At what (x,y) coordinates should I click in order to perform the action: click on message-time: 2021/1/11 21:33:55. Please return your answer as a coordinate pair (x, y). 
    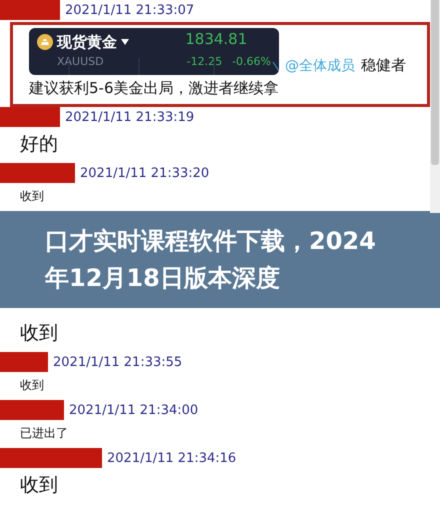
    Looking at the image, I should click on (117, 362).